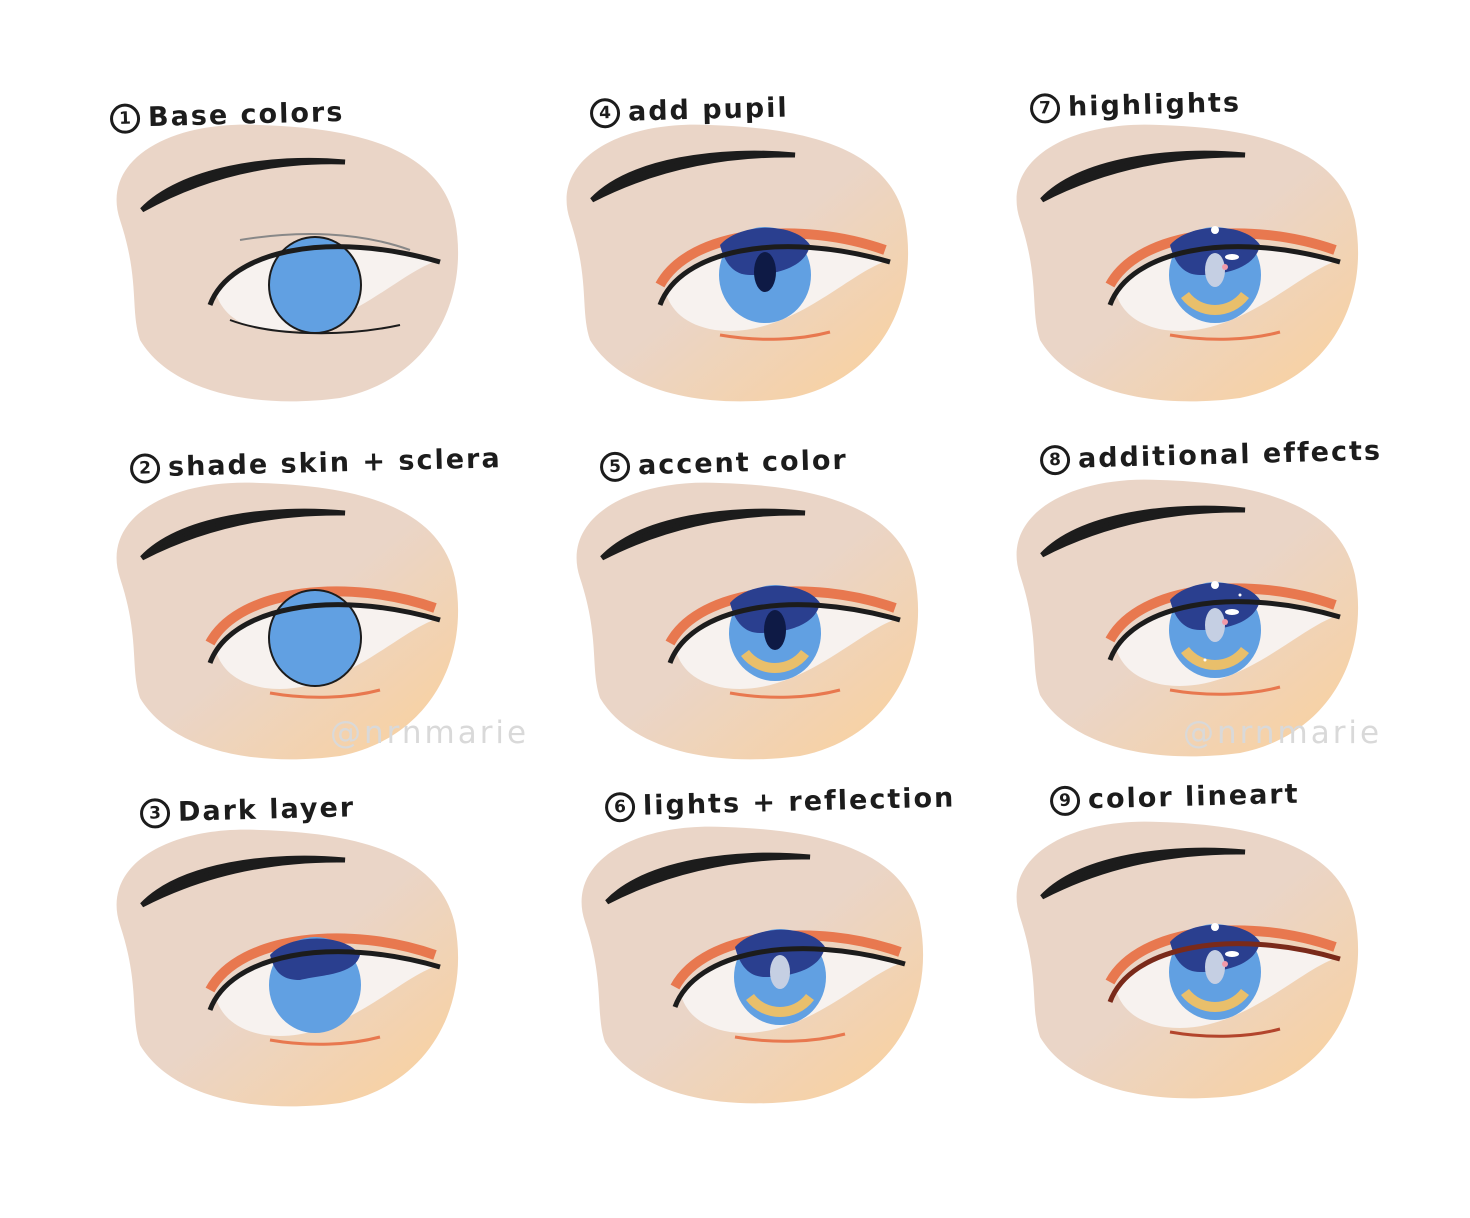  I want to click on step-3-panel: 3 Dark layer, so click(300, 958).